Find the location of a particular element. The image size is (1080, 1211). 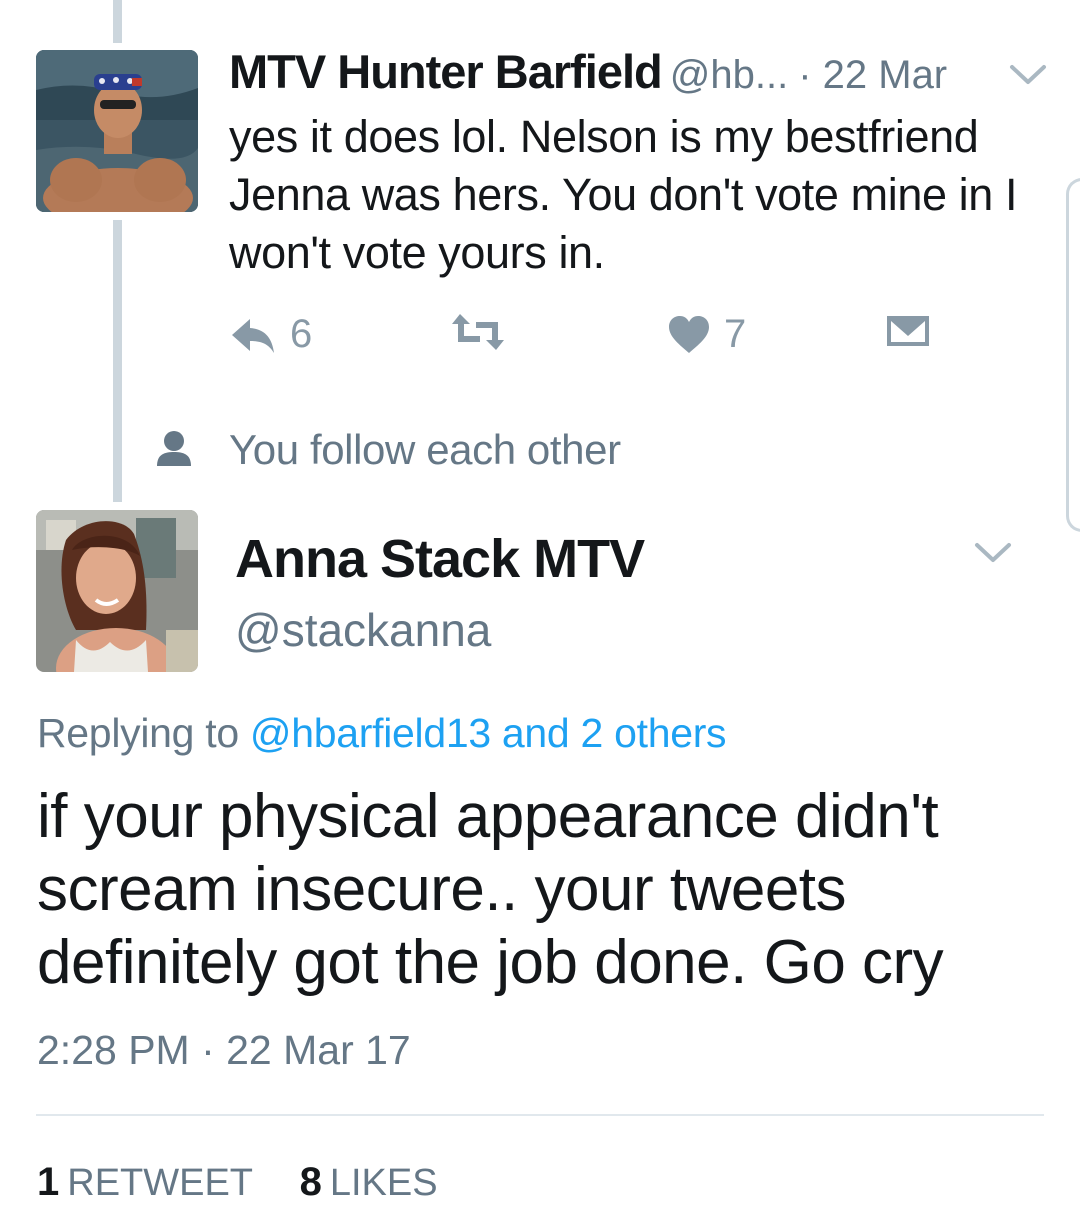

tweet1-actions: 6 7 is located at coordinates (540, 336).